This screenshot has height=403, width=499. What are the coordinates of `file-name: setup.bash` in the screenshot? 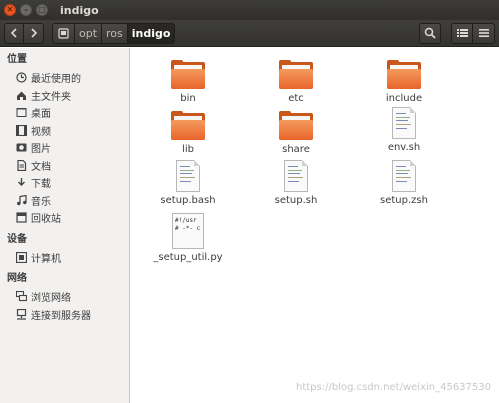 It's located at (188, 200).